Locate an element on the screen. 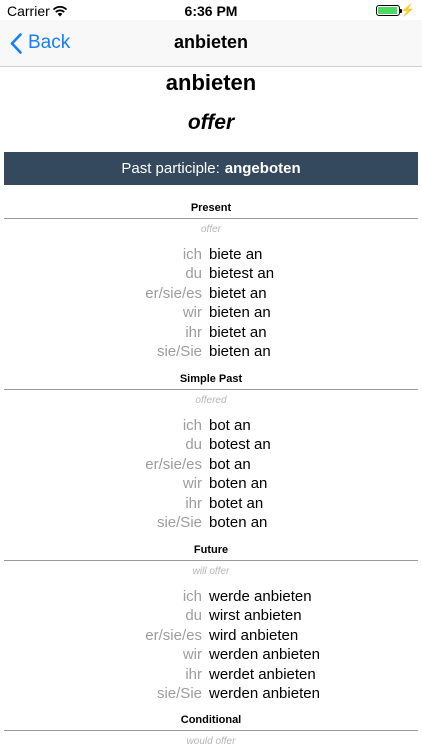  past-participle-value: angeboten is located at coordinates (262, 168).